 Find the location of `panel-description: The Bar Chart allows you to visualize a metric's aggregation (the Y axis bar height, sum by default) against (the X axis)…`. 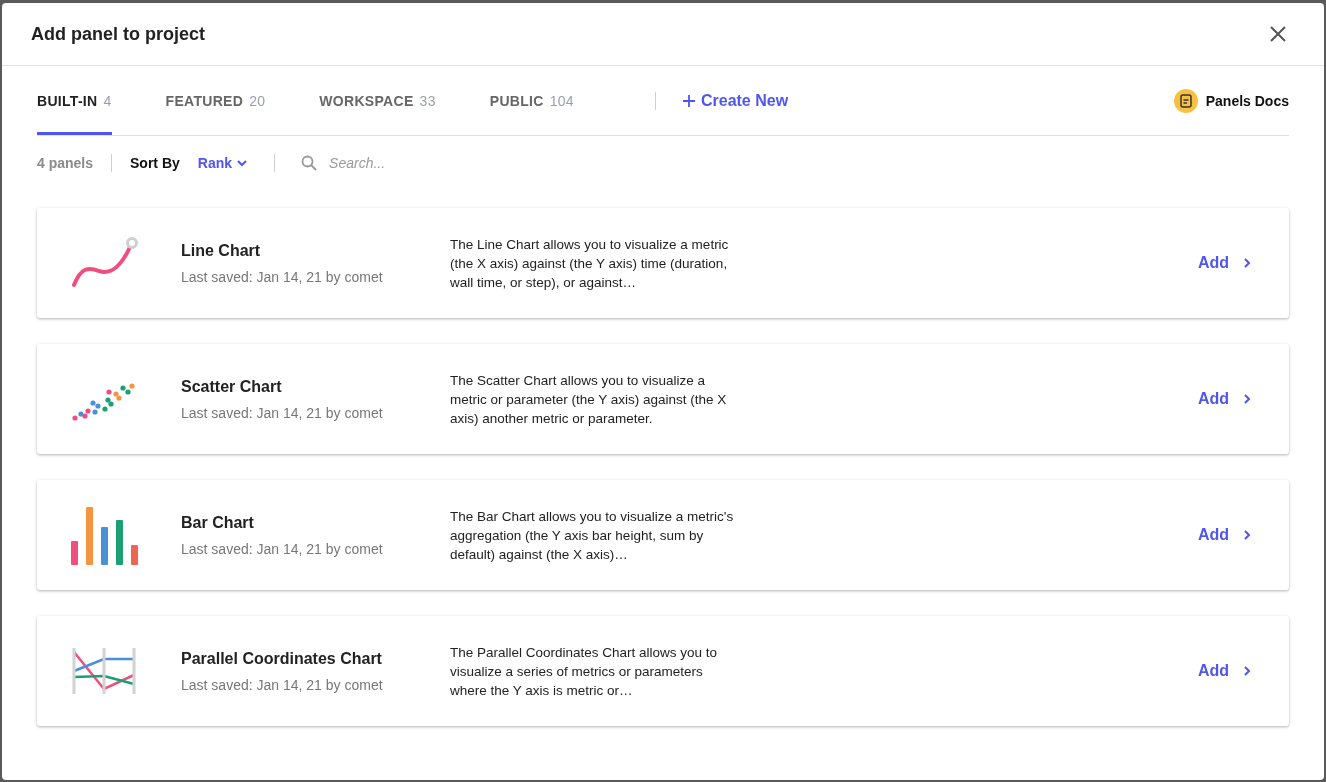

panel-description: The Bar Chart allows you to visualize a metric's aggregation (the Y axis bar height, sum by default) against (the X axis)… is located at coordinates (592, 535).